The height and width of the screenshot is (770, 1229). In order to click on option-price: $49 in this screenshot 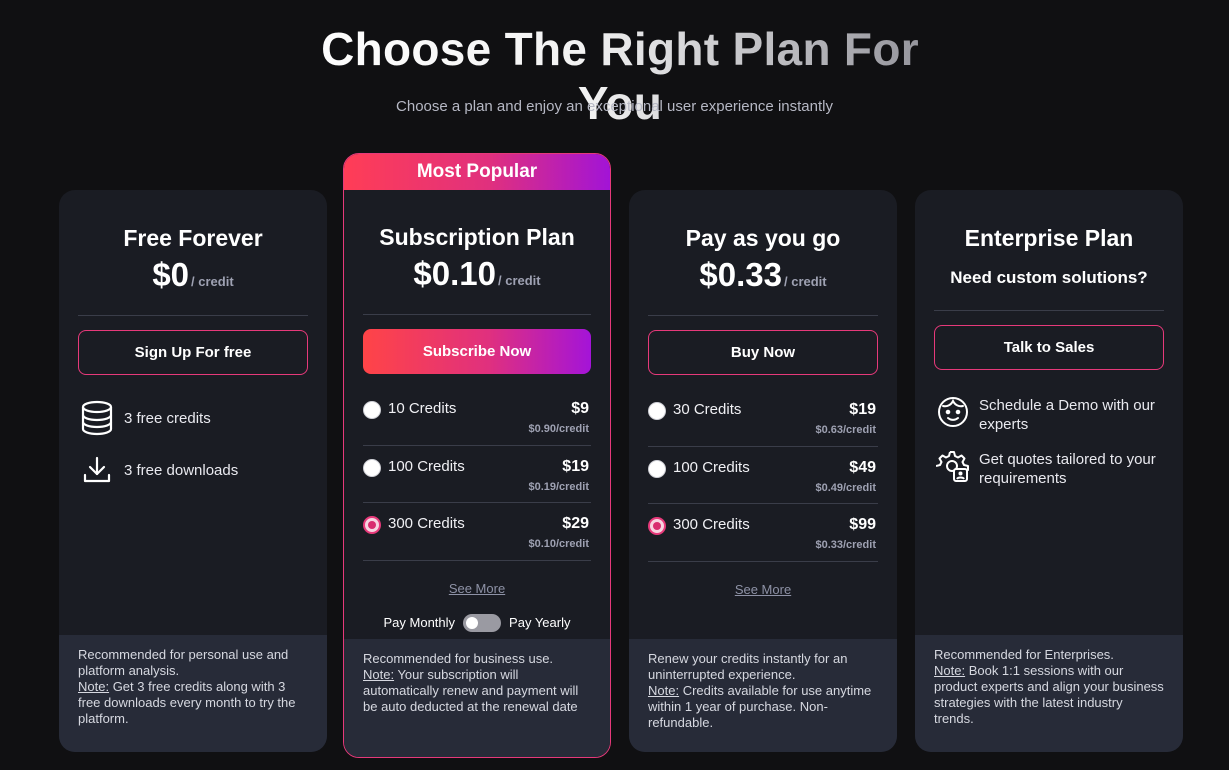, I will do `click(862, 467)`.